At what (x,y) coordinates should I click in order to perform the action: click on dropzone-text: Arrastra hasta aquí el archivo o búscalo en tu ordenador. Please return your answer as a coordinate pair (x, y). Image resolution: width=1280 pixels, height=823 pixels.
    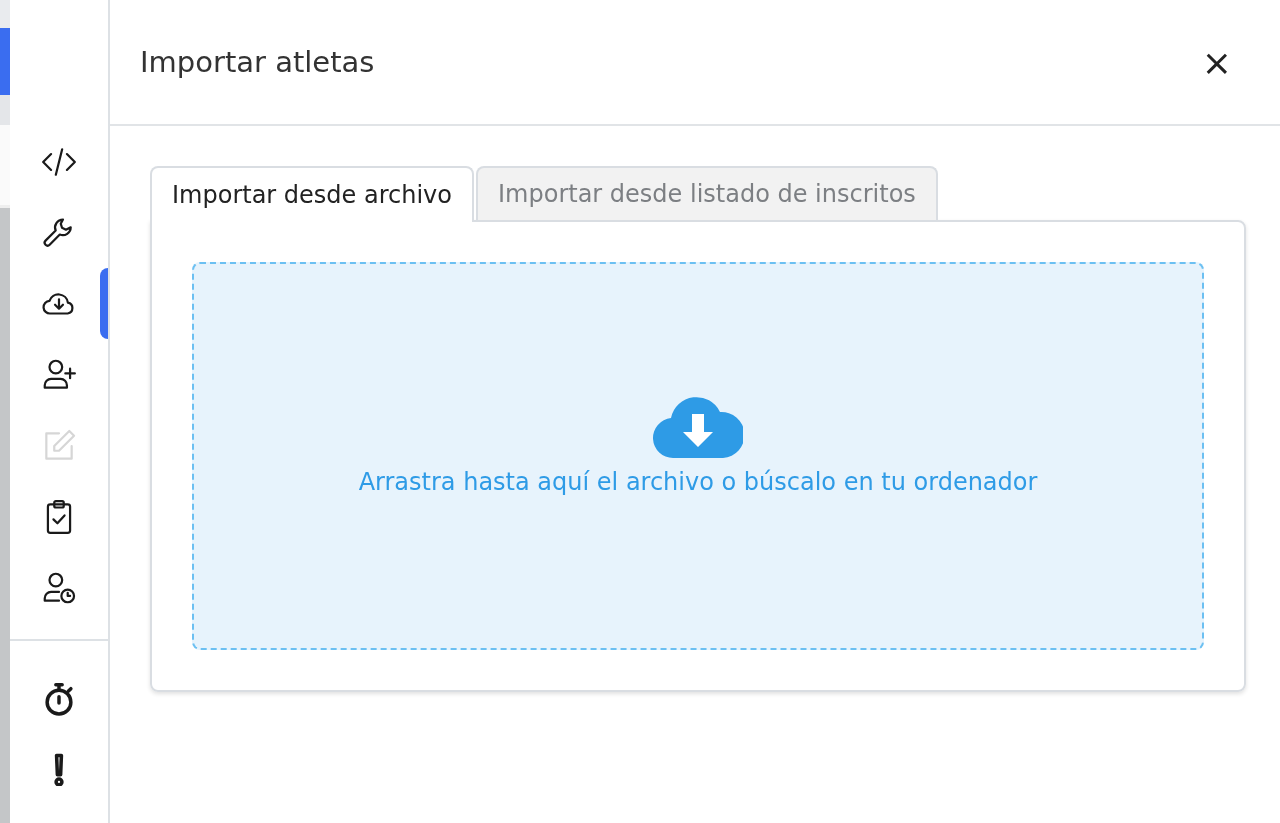
    Looking at the image, I should click on (698, 482).